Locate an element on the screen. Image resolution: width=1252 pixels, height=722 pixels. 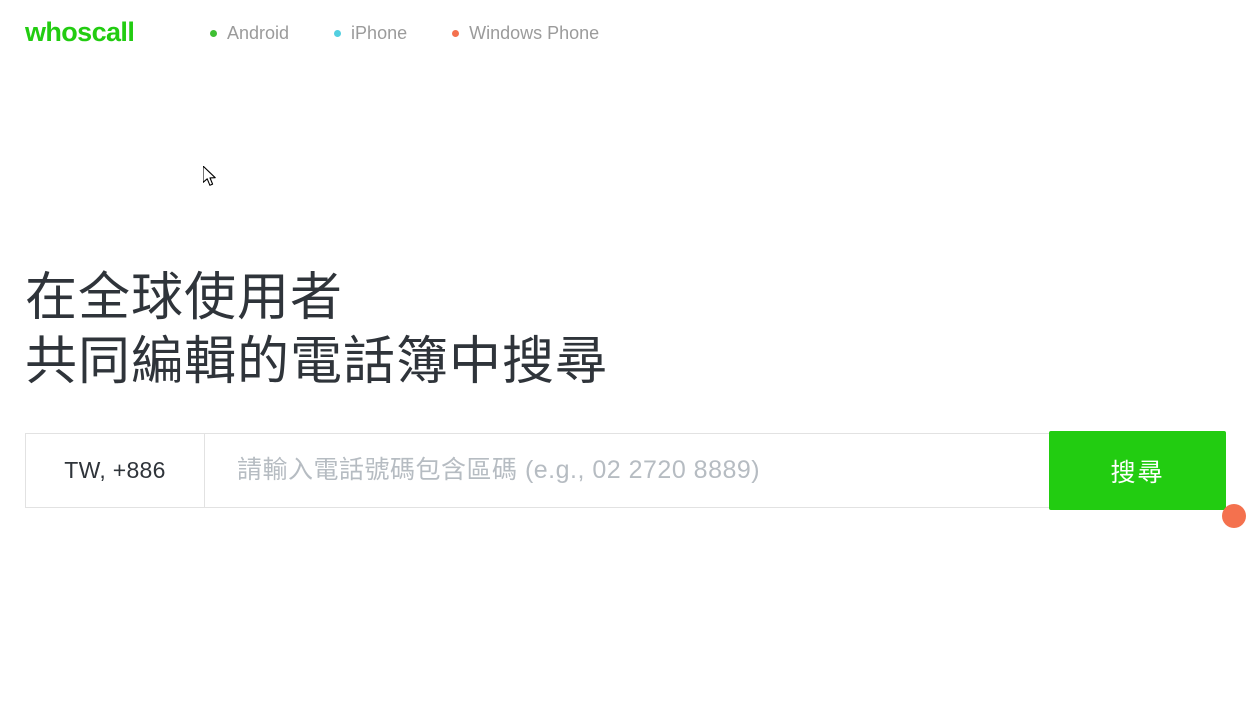
platform-nav: Android iPhone Windows Phone is located at coordinates (404, 33).